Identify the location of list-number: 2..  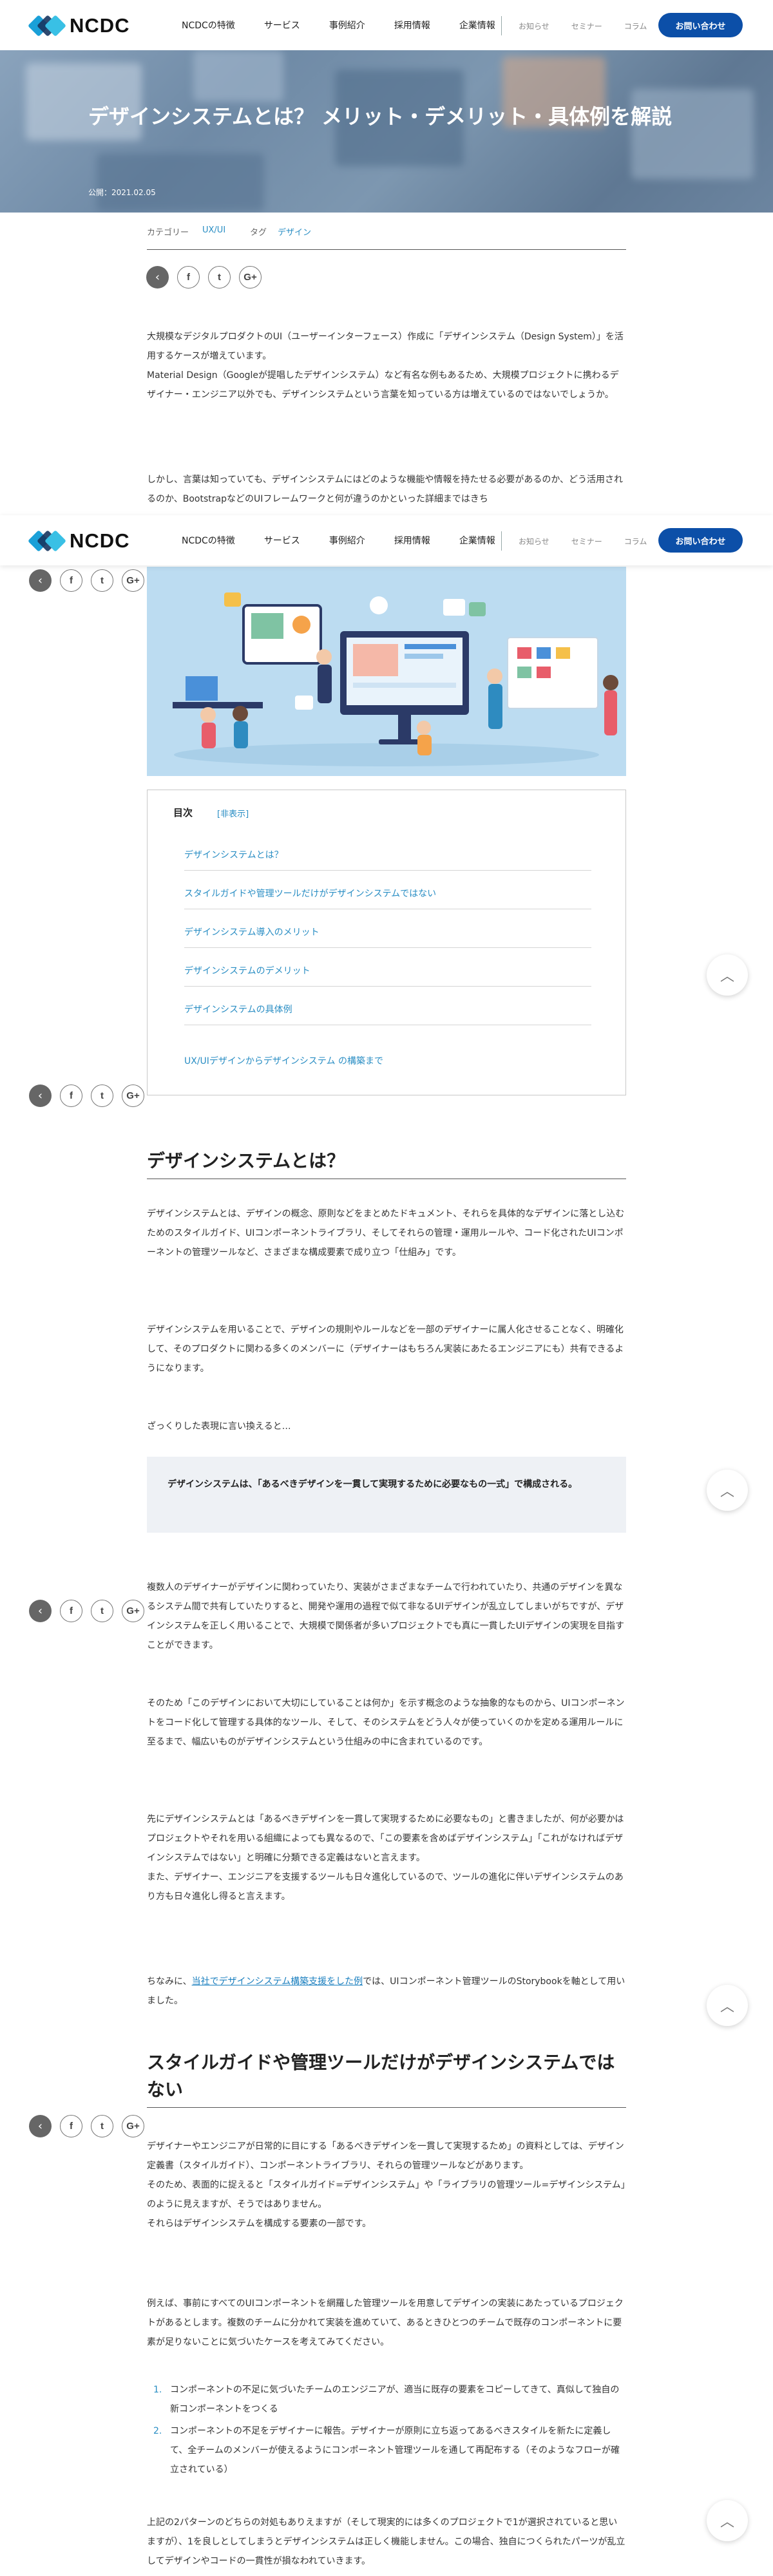
(157, 2431).